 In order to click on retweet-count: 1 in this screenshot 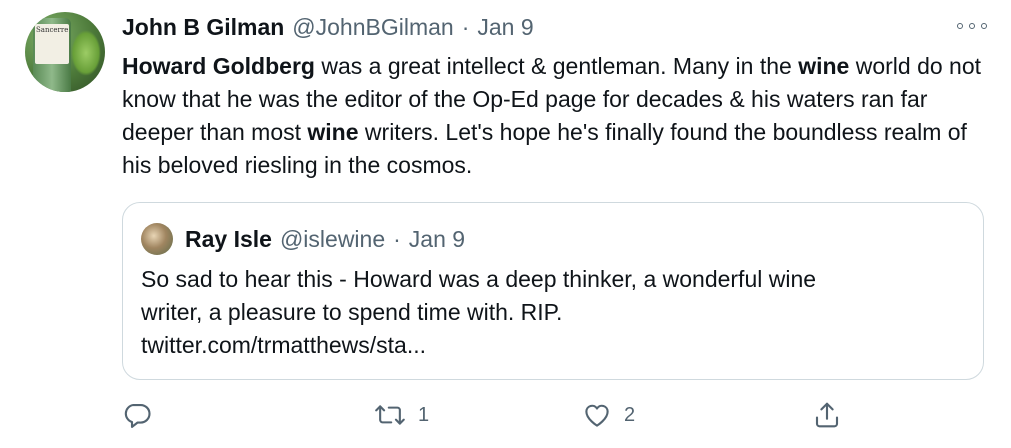, I will do `click(424, 414)`.